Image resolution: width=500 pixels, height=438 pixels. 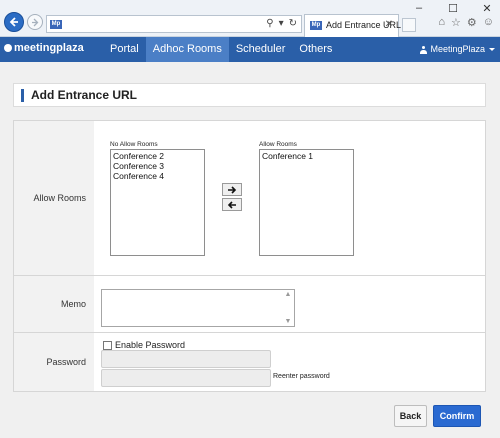 I want to click on no-allow-rooms-caption: No Allow Rooms, so click(x=134, y=144).